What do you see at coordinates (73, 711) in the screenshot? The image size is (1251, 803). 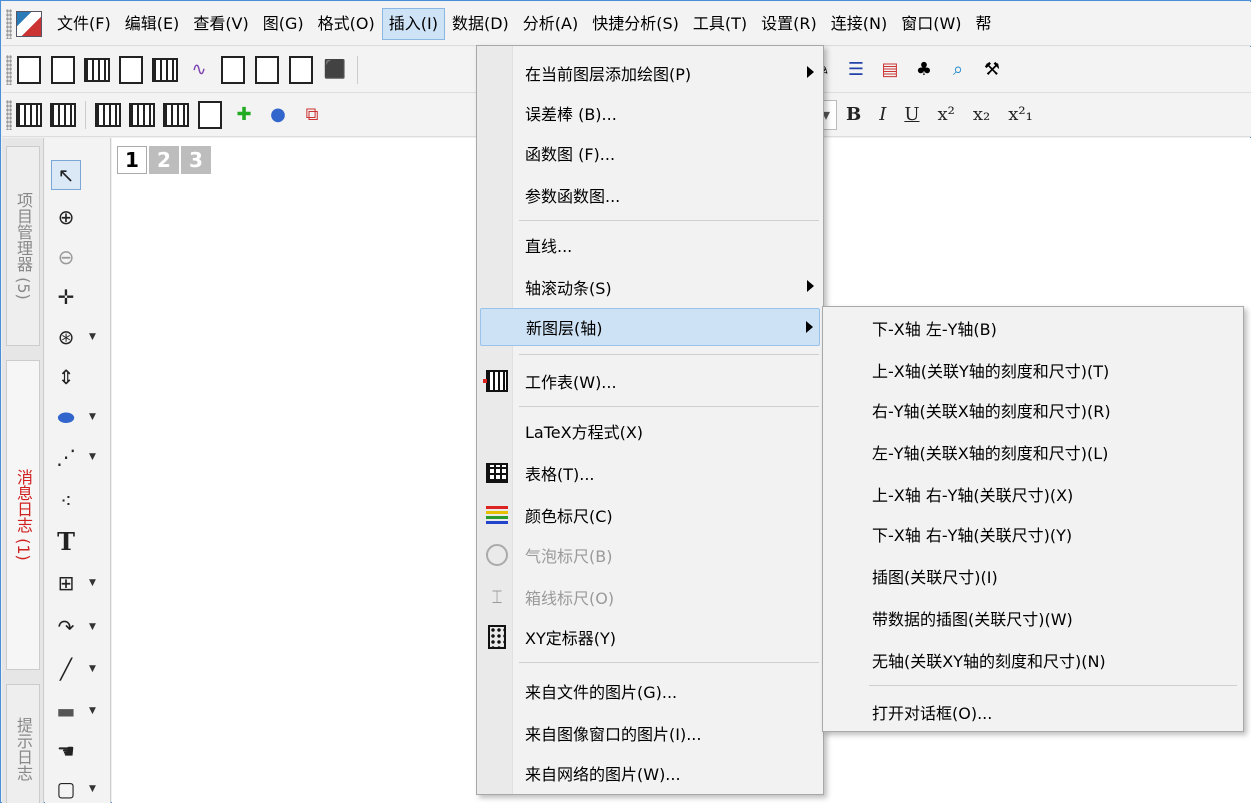 I see `rectangle-tool-icon: ▬ ▼` at bounding box center [73, 711].